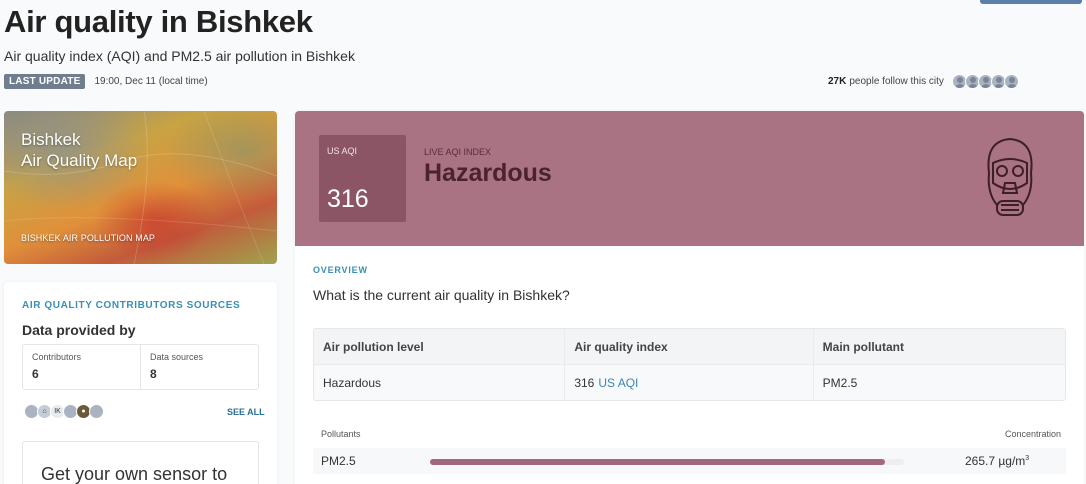  What do you see at coordinates (340, 270) in the screenshot?
I see `overview-label: OVERVIEW` at bounding box center [340, 270].